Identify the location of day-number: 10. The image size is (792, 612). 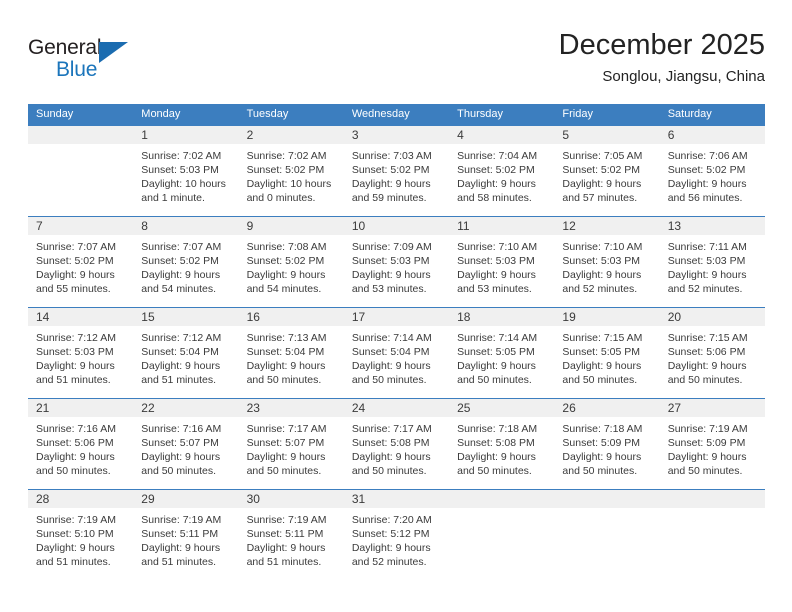
(396, 226).